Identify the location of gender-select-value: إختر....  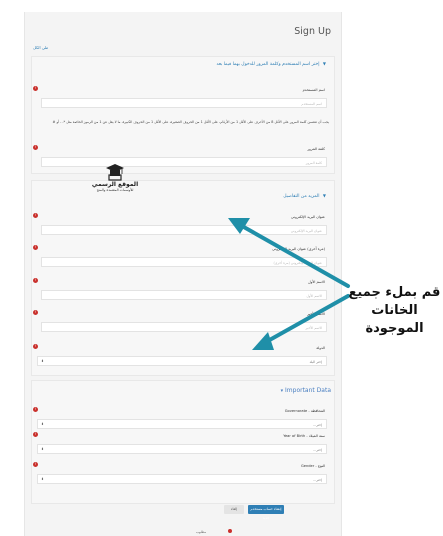
(317, 479).